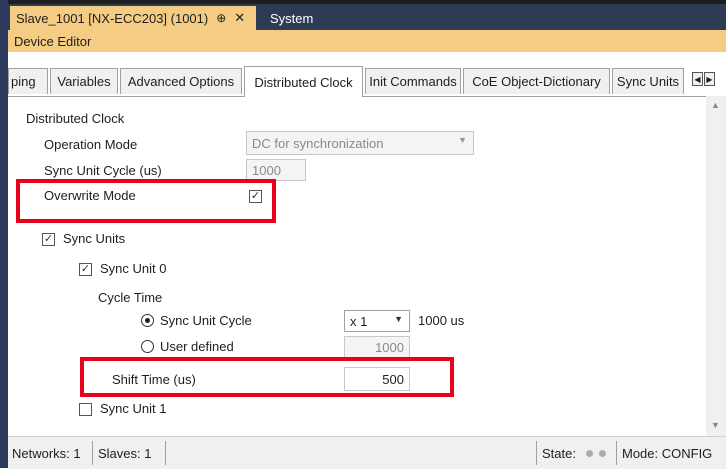 The image size is (726, 469). Describe the element at coordinates (716, 266) in the screenshot. I see `vertical-scrollbar: ▲ ▼` at that location.